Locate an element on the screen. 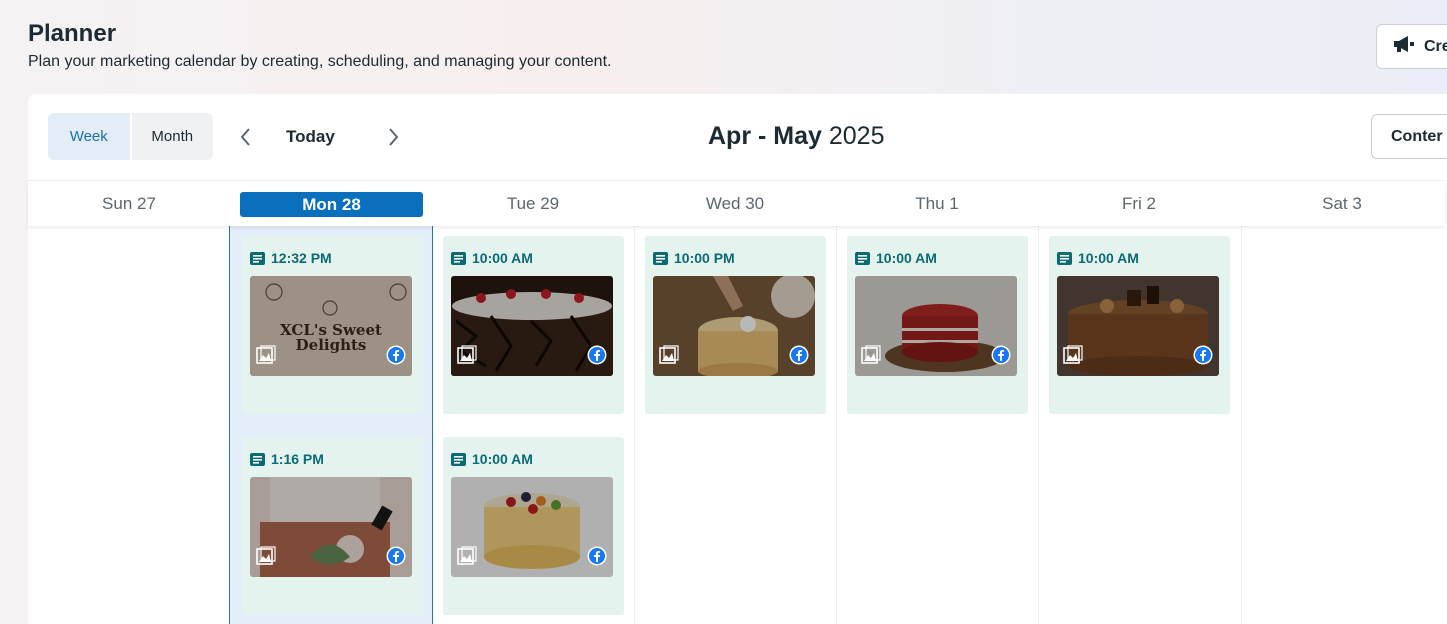 The height and width of the screenshot is (624, 1447). post-time-label: 1:16 PM is located at coordinates (297, 459).